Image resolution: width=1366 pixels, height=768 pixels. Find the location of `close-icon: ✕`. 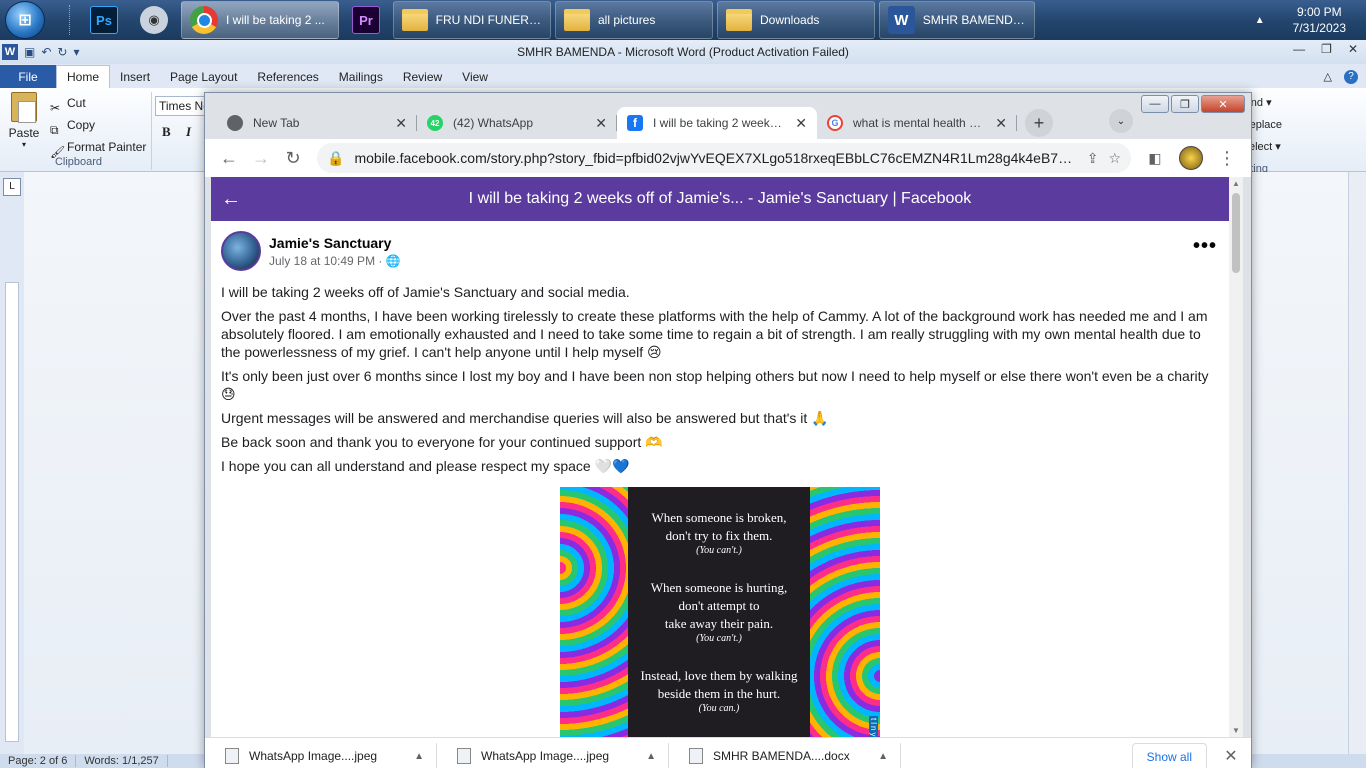

close-icon: ✕ is located at coordinates (1353, 49).